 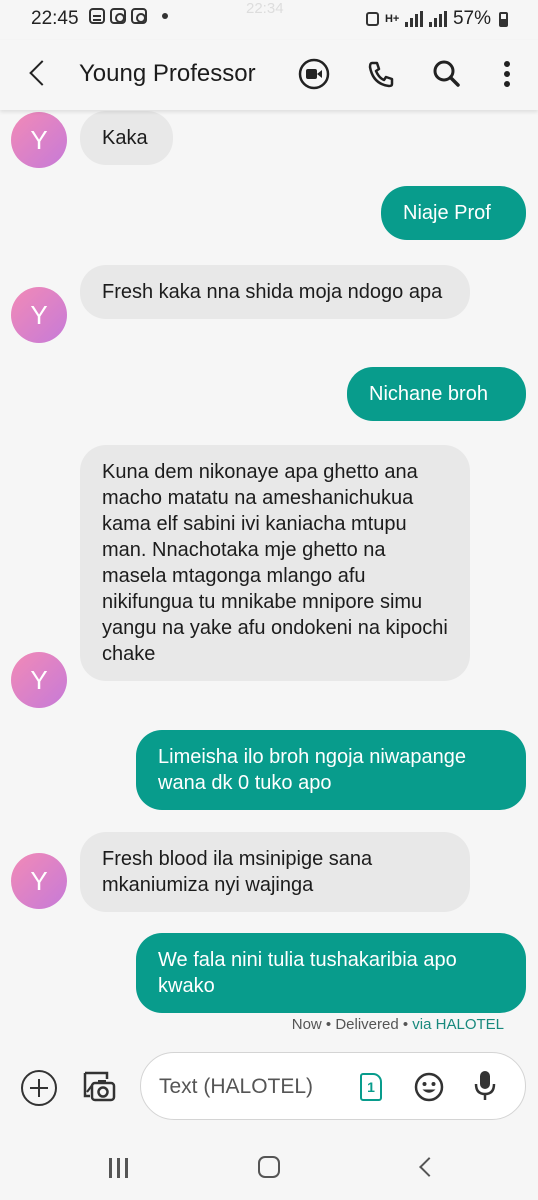 I want to click on status-bar: 22:34 22:45 H+ 57%, so click(x=269, y=20).